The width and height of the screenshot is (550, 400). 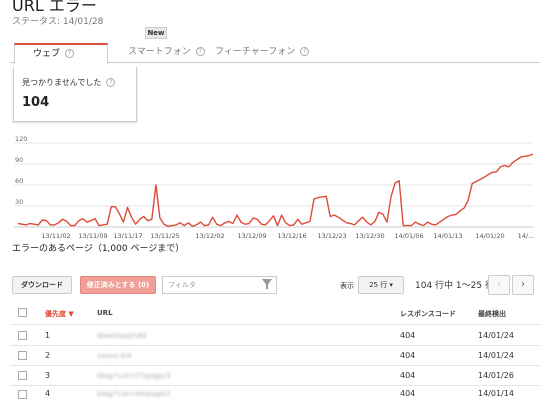 I want to click on x-tick-label: 13/11/02, so click(x=55, y=236).